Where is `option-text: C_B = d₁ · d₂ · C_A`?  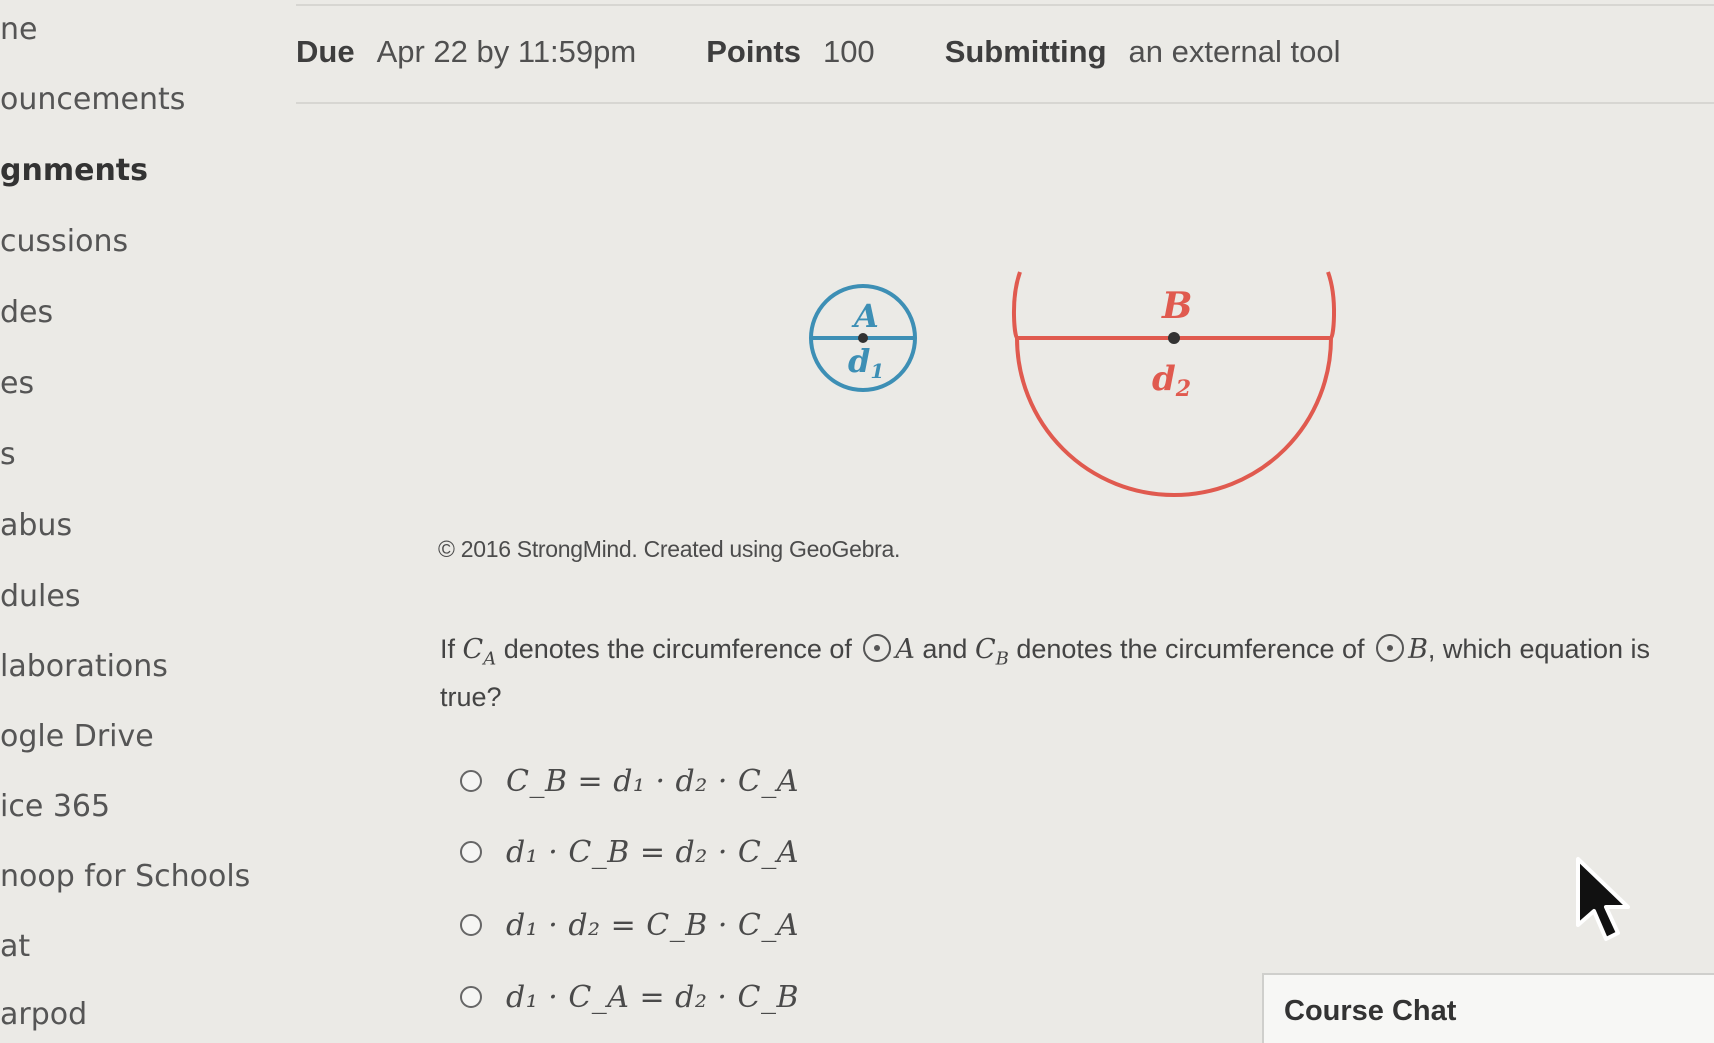 option-text: C_B = d₁ · d₂ · C_A is located at coordinates (653, 781).